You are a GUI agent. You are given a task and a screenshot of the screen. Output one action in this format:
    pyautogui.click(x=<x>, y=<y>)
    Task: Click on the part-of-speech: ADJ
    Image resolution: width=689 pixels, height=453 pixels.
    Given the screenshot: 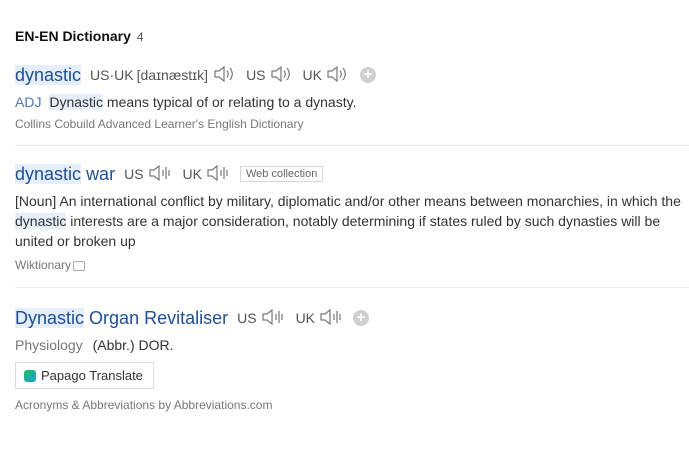 What is the action you would take?
    pyautogui.click(x=28, y=102)
    